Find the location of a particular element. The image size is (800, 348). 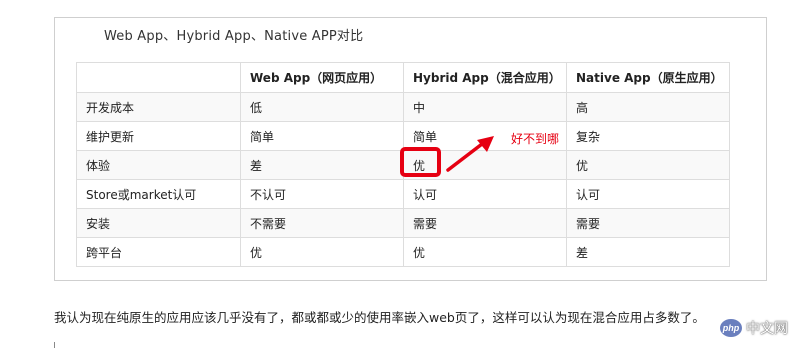

annotation-text: 好不到哪 is located at coordinates (535, 139).